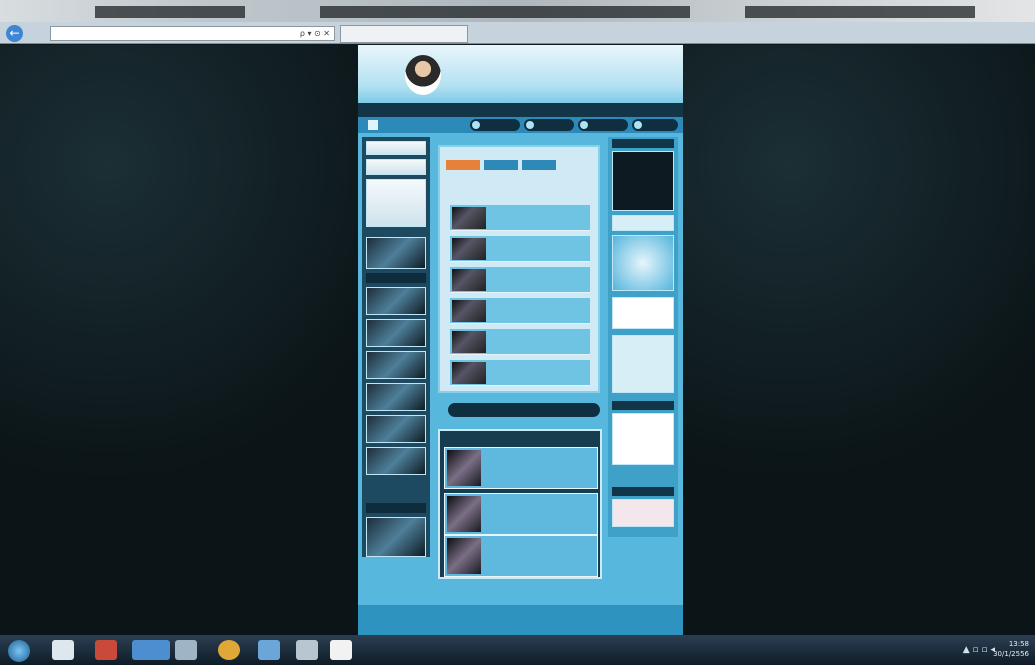  I want to click on taskbar: ▲ ▫ ▫ ◂ 13:58 30/1/2556, so click(517, 650).